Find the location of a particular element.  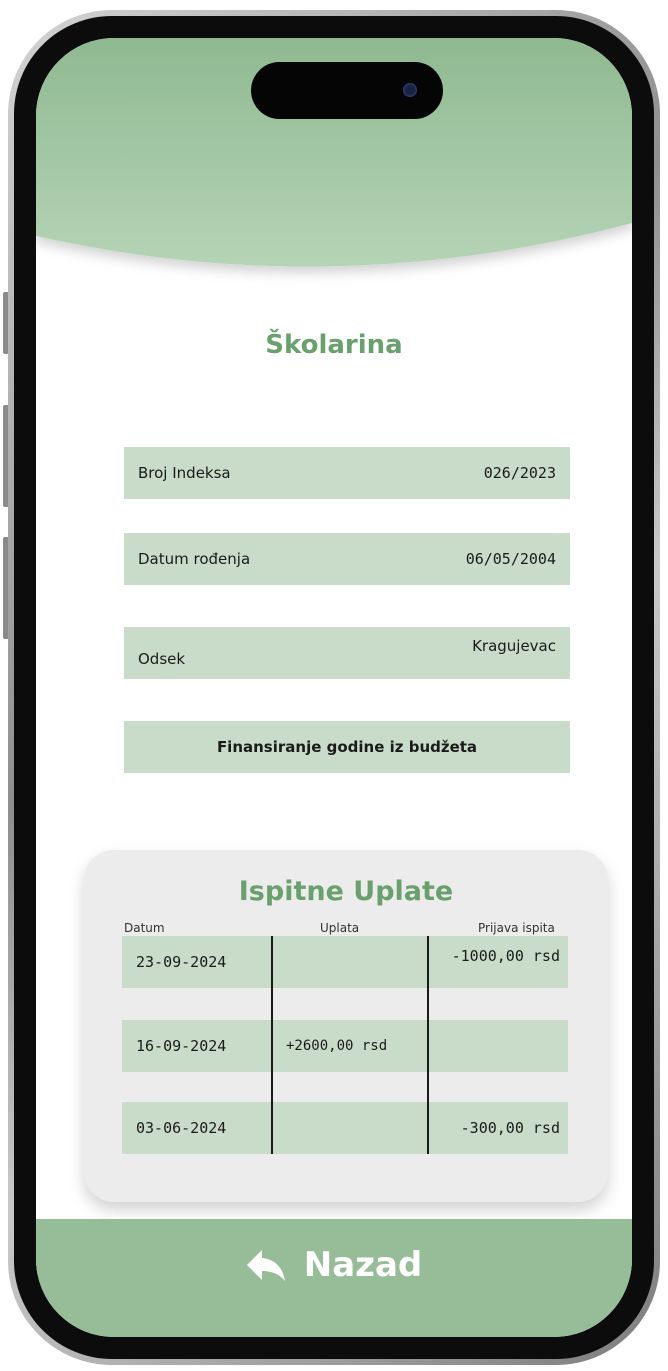

department-row: Odsek Kragujevac is located at coordinates (347, 653).